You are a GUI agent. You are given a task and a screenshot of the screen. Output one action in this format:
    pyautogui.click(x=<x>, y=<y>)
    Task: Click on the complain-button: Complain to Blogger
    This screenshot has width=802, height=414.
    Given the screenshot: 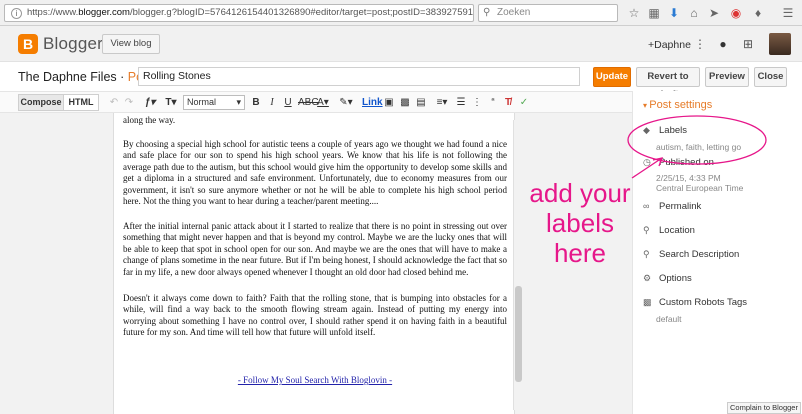 What is the action you would take?
    pyautogui.click(x=764, y=408)
    